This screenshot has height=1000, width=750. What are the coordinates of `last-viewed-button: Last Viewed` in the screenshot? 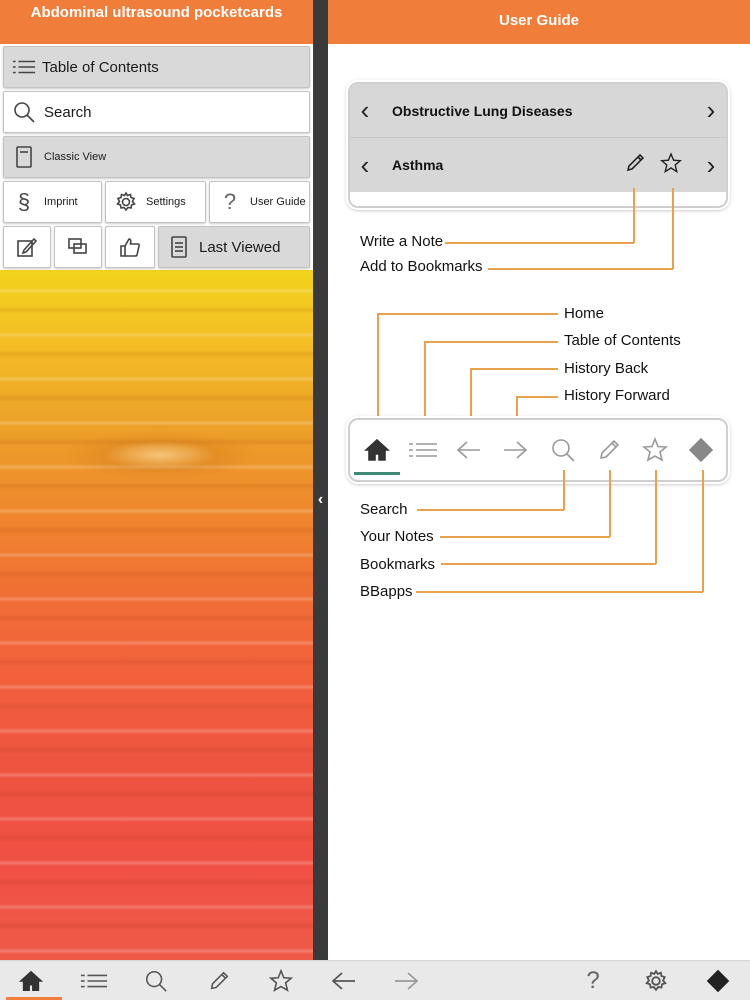 It's located at (234, 247).